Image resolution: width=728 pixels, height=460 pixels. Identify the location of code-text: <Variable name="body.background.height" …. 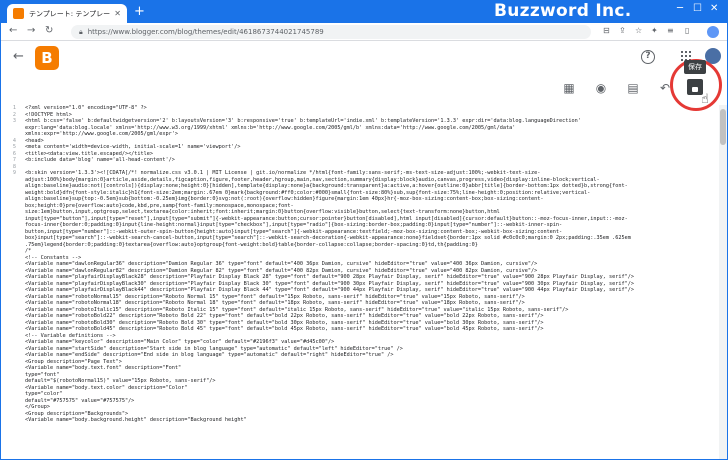
(136, 420).